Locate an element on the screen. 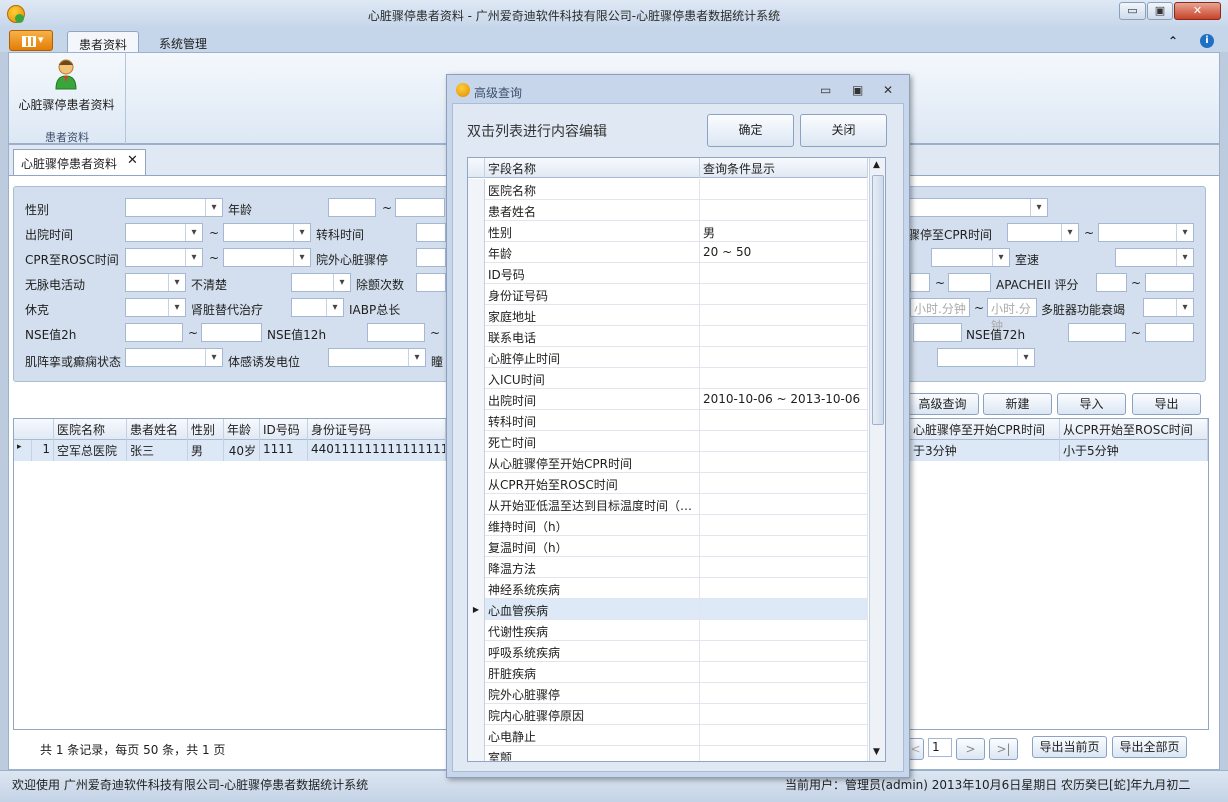 The height and width of the screenshot is (802, 1228). condition-row: 神经系统疾病 is located at coordinates (668, 588).